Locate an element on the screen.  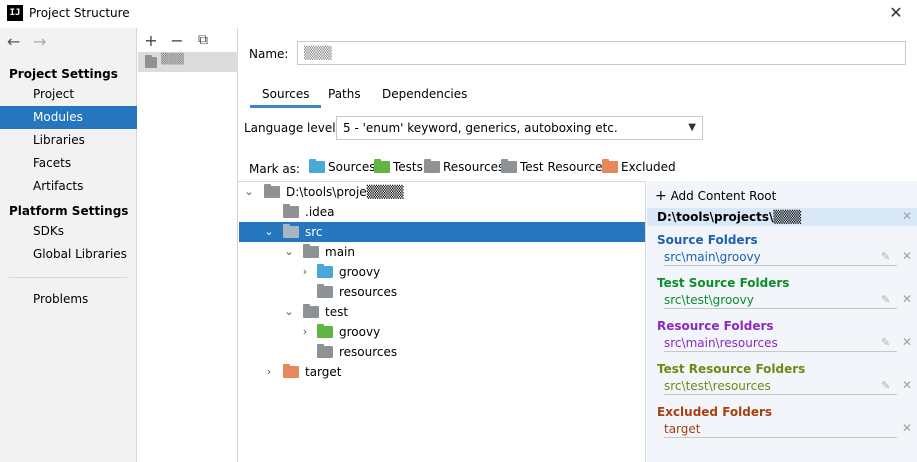
tree-row-idea: .idea is located at coordinates (442, 212).